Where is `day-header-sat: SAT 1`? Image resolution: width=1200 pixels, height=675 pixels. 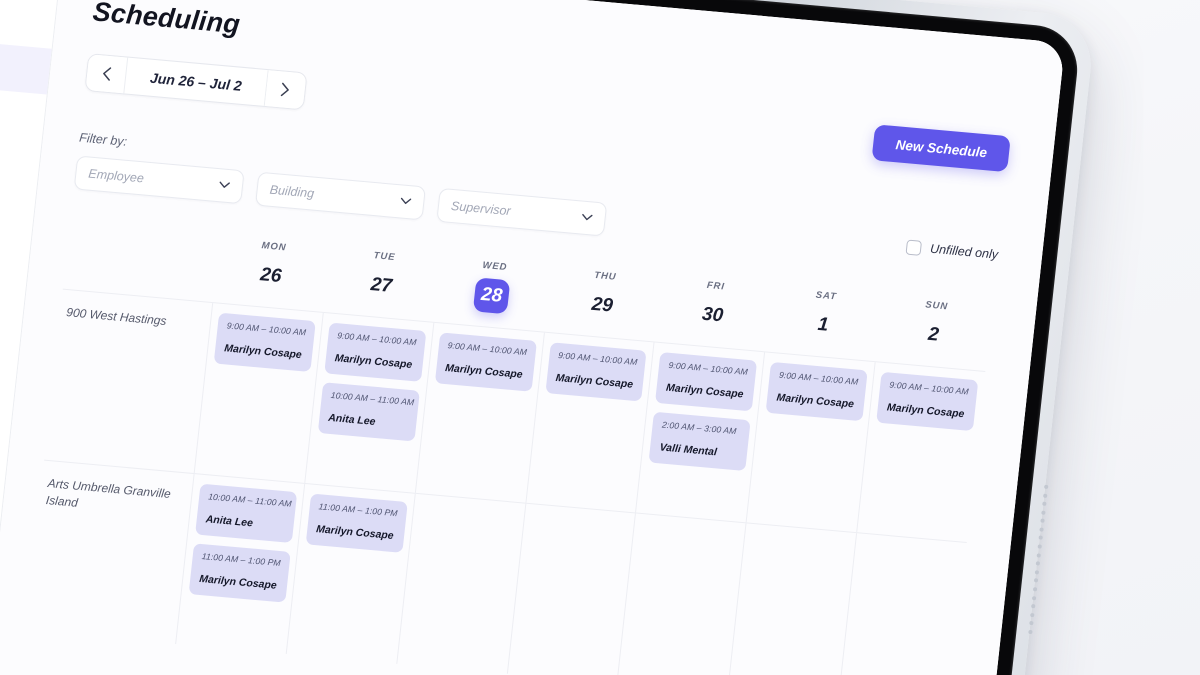 day-header-sat: SAT 1 is located at coordinates (824, 317).